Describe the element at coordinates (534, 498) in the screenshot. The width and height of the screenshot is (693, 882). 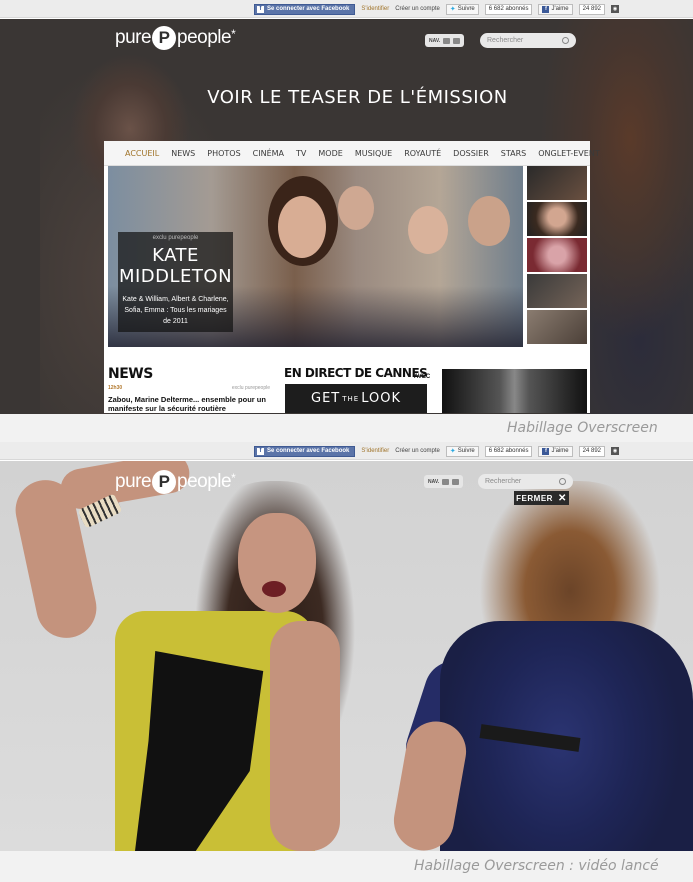
I see `close-video-label: FERMER` at that location.